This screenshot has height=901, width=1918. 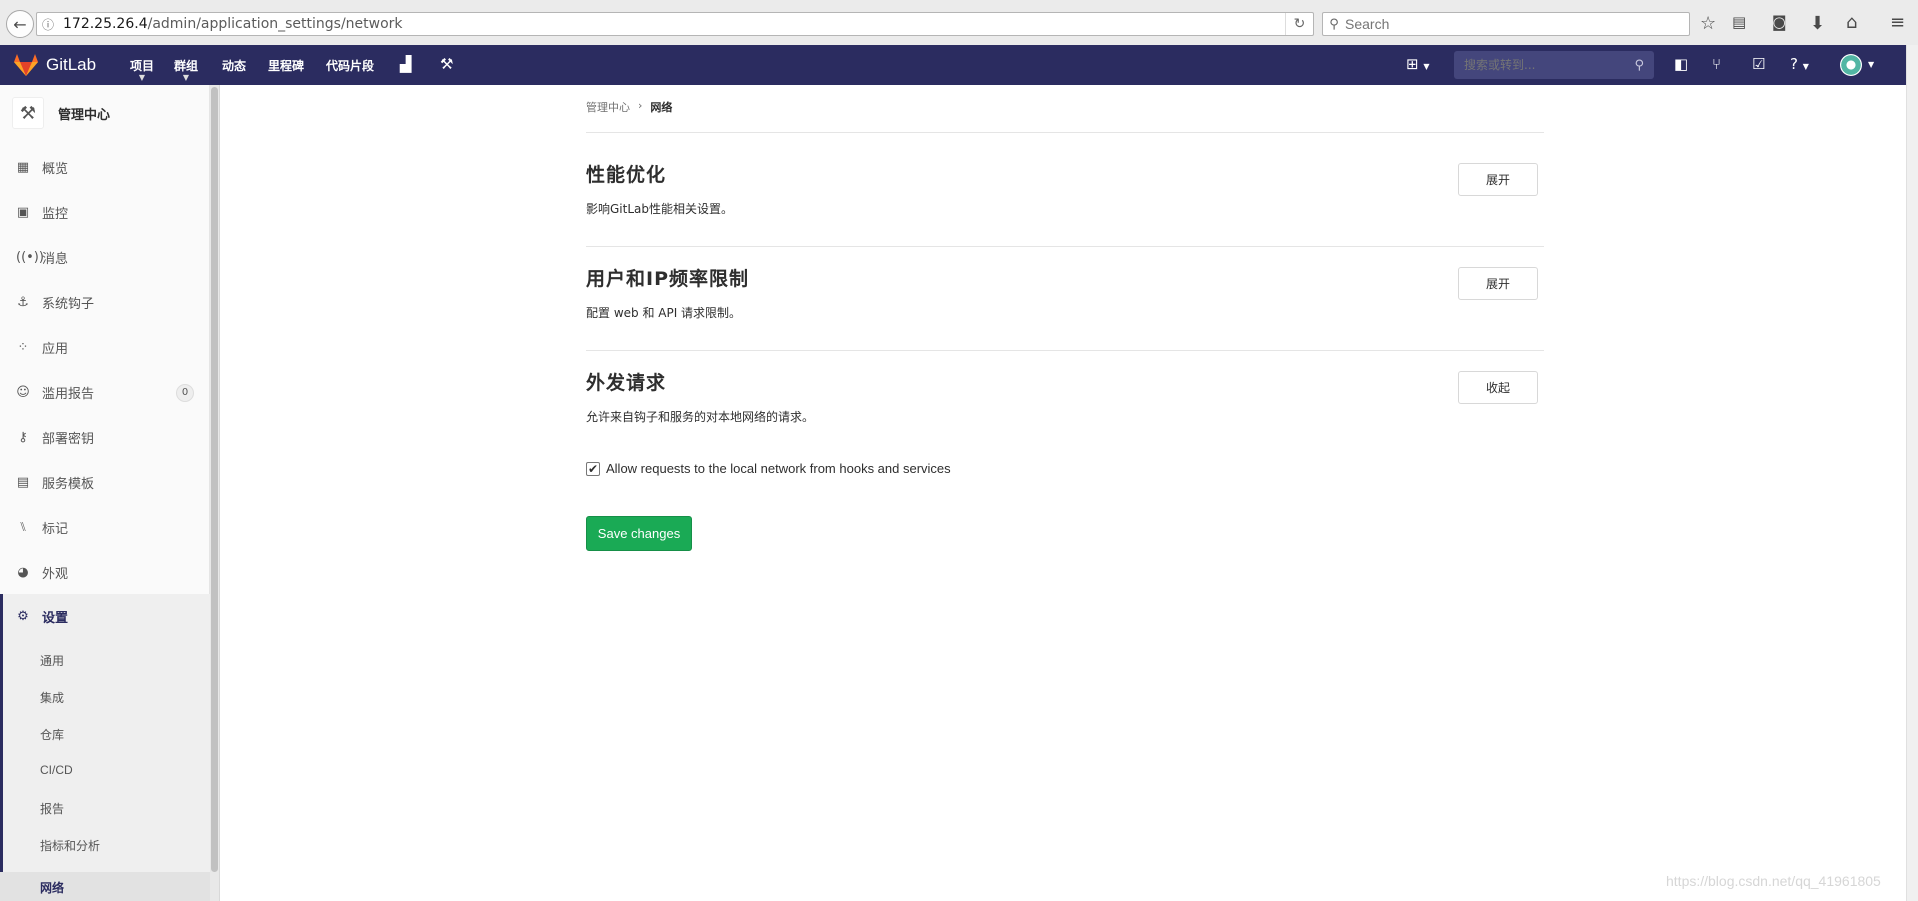 I want to click on bookmark-star-icon: ☆, so click(x=1708, y=23).